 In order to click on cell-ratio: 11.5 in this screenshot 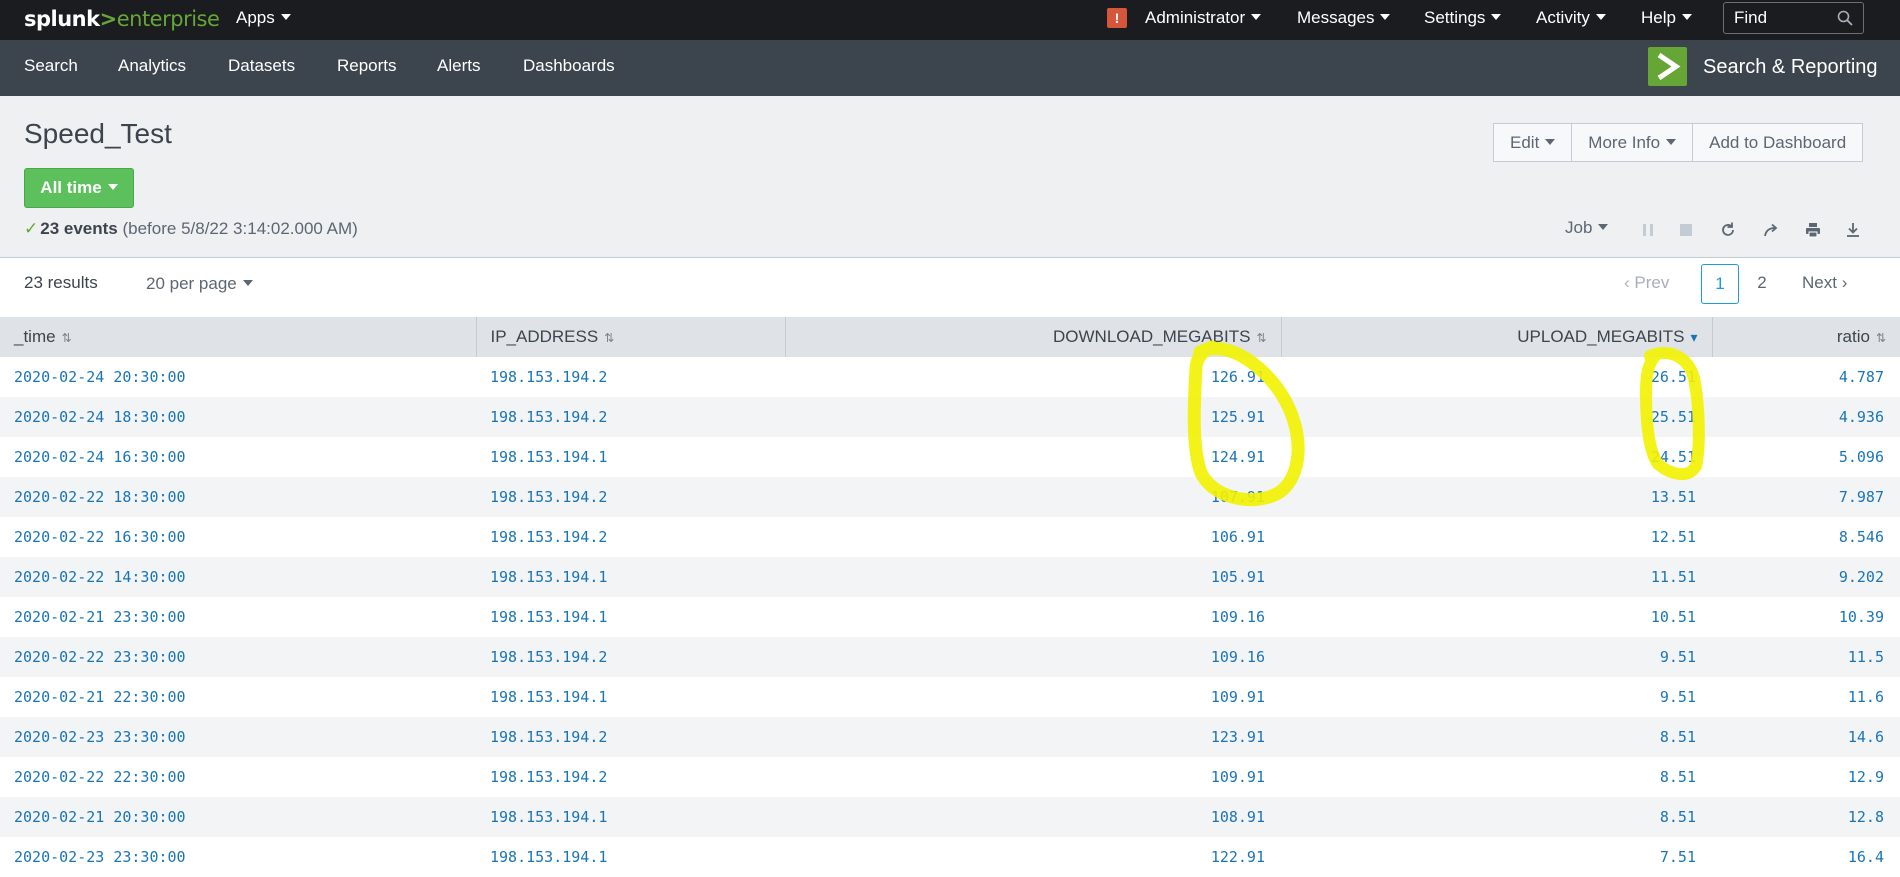, I will do `click(1806, 657)`.